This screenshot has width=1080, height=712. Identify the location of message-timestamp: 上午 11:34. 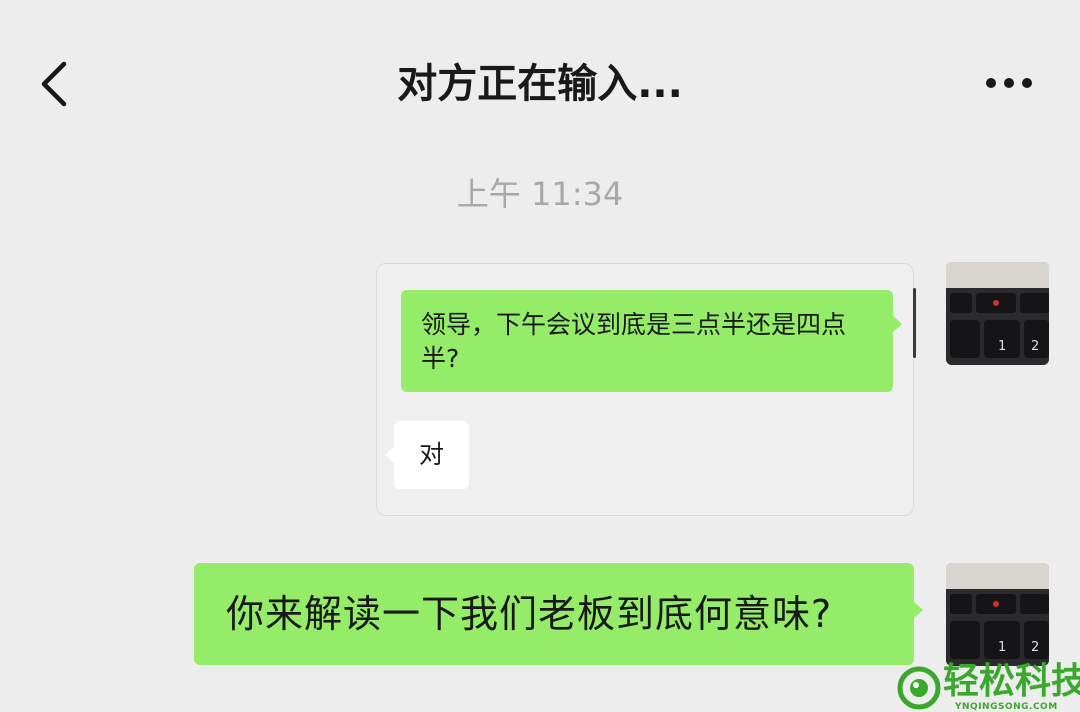
(540, 194).